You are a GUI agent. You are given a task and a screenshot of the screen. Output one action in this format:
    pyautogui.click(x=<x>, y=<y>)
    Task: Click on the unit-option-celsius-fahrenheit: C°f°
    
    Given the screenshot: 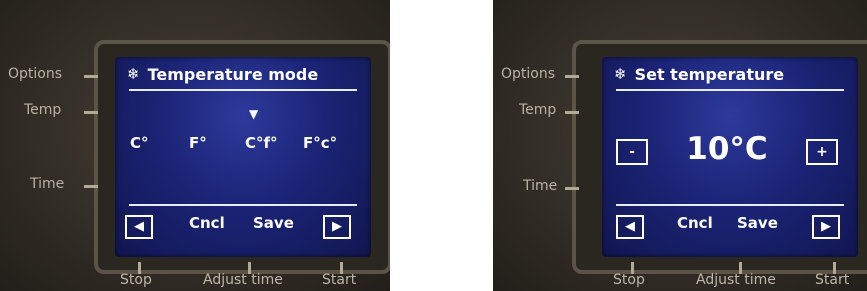 What is the action you would take?
    pyautogui.click(x=261, y=143)
    